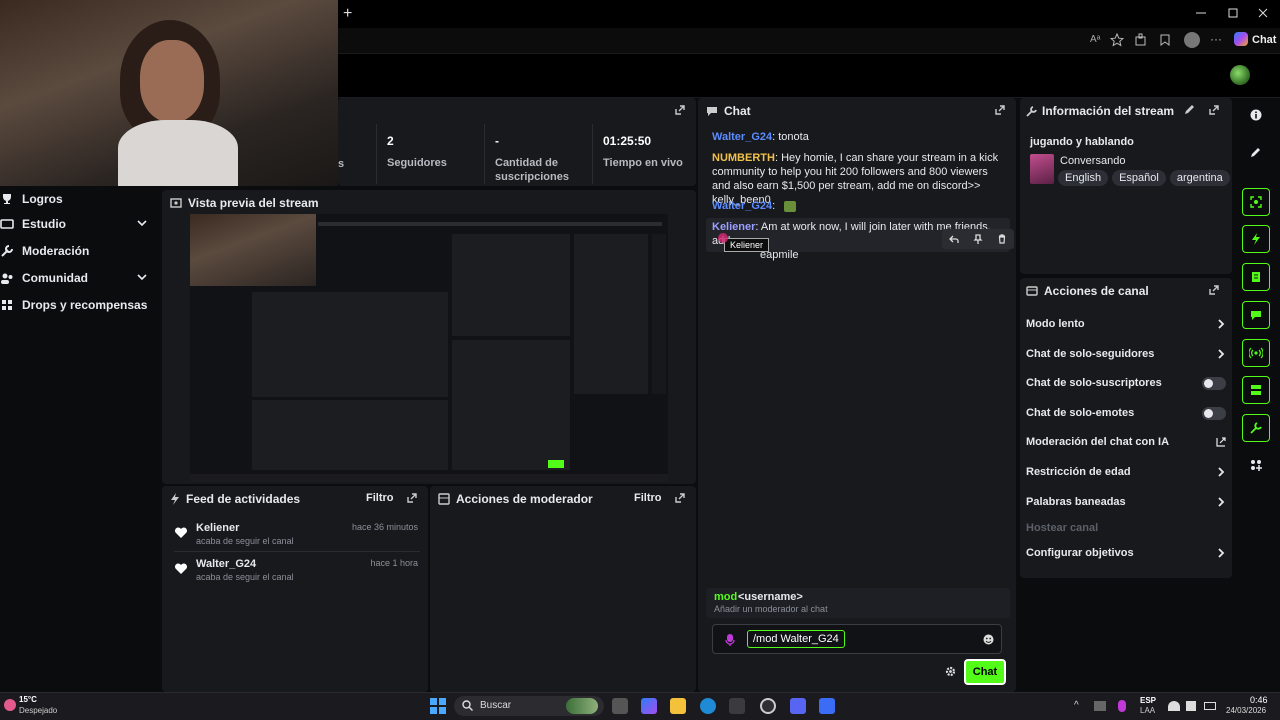 This screenshot has width=1280, height=720. Describe the element at coordinates (743, 158) in the screenshot. I see `chat-username: NUMBERTH` at that location.